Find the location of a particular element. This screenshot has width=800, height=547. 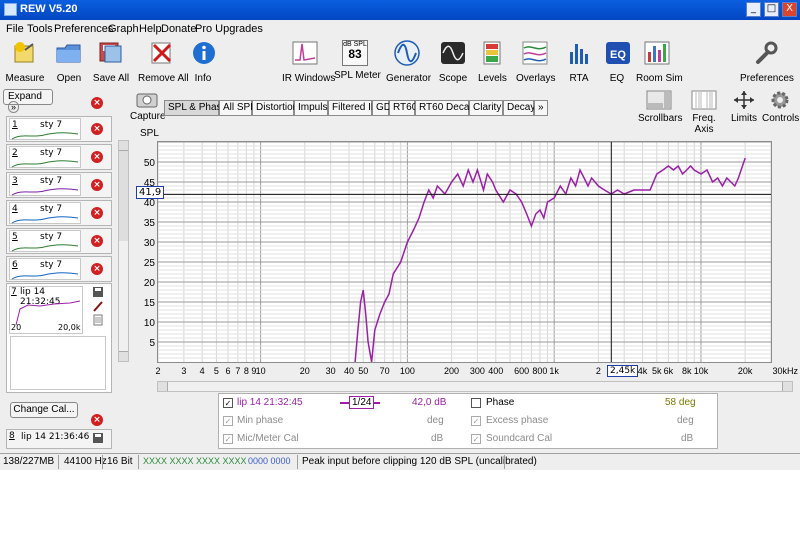

phase-label: Phase is located at coordinates (500, 402).